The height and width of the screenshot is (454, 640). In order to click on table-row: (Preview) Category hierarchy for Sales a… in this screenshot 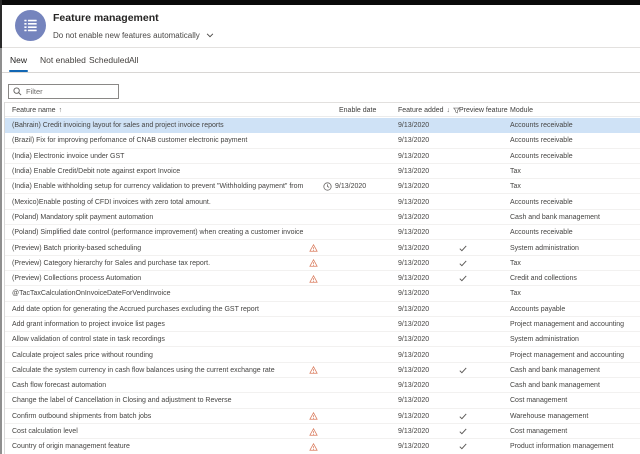, I will do `click(322, 263)`.